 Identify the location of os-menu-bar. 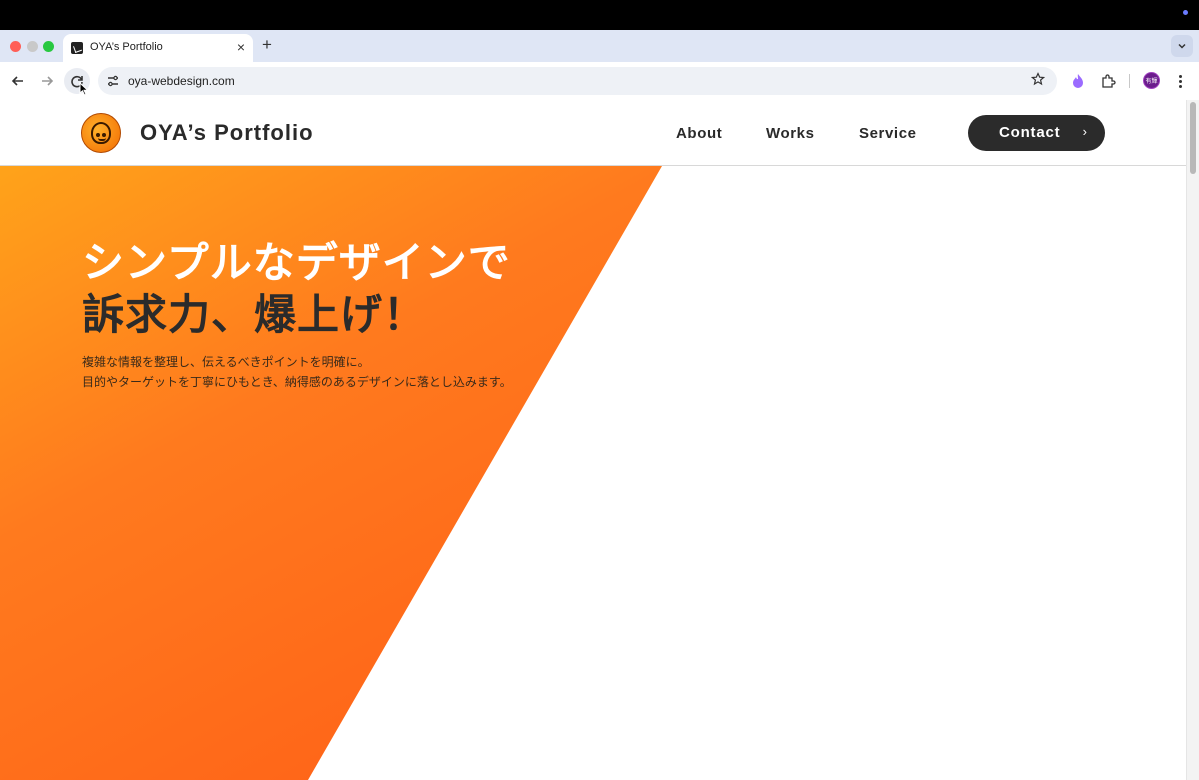
(599, 15).